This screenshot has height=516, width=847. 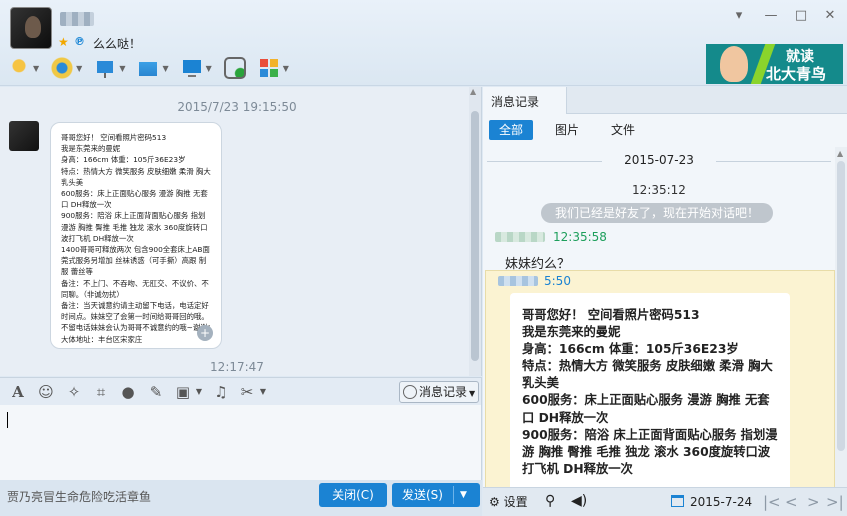 What do you see at coordinates (19, 68) in the screenshot?
I see `microphone-icon` at bounding box center [19, 68].